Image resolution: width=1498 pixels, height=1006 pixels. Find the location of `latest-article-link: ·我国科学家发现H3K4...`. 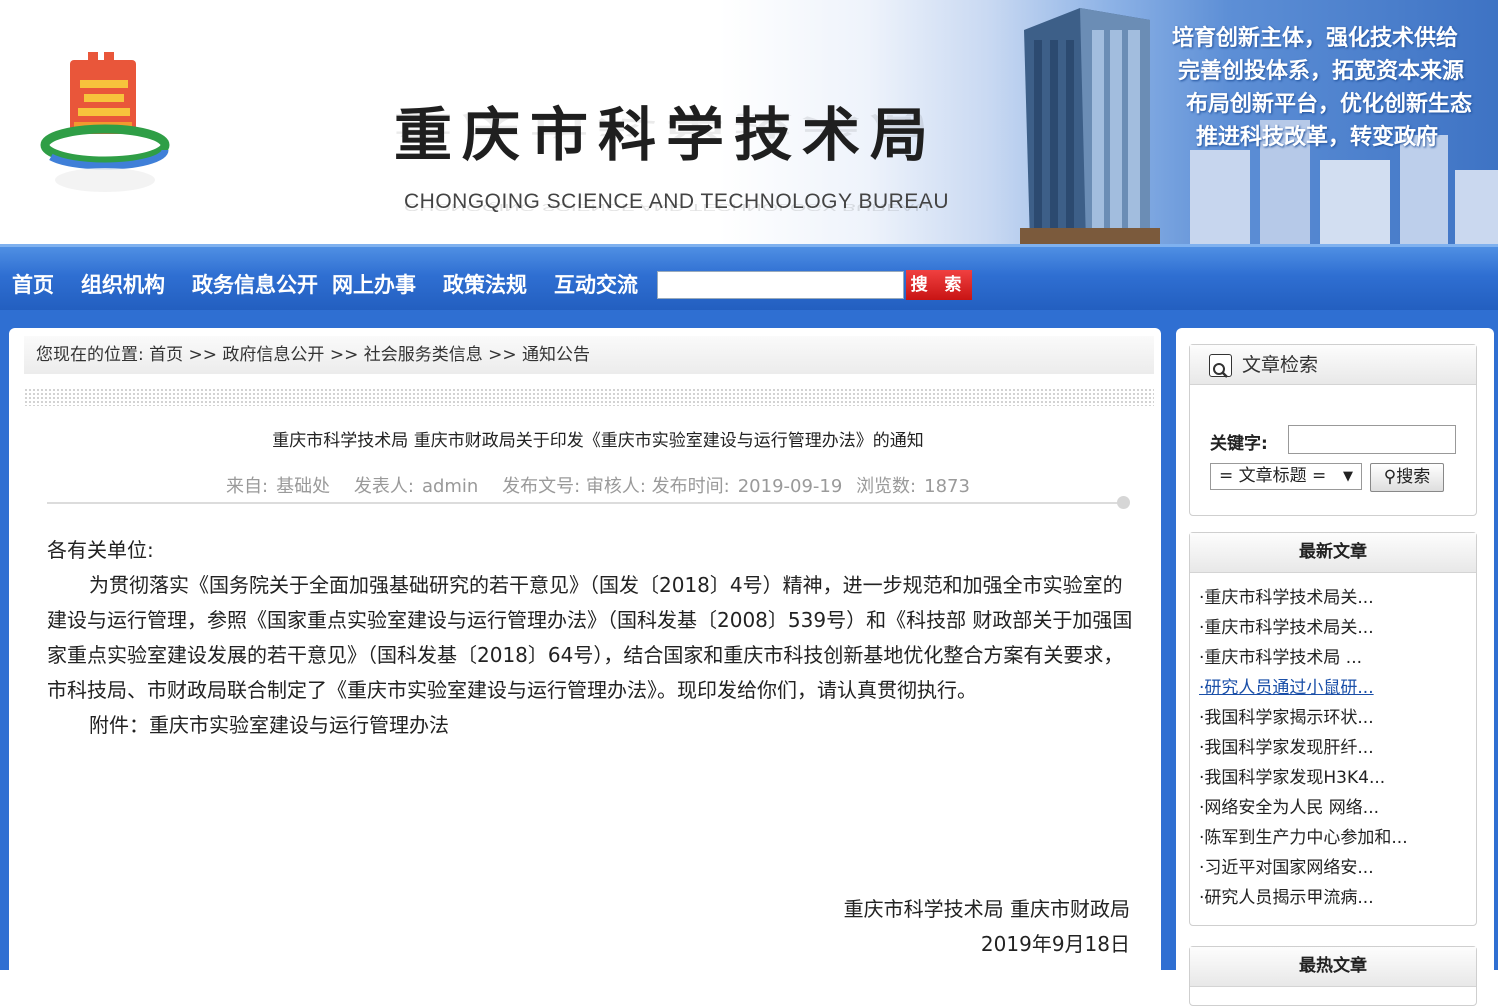

latest-article-link: ·我国科学家发现H3K4... is located at coordinates (1337, 778).